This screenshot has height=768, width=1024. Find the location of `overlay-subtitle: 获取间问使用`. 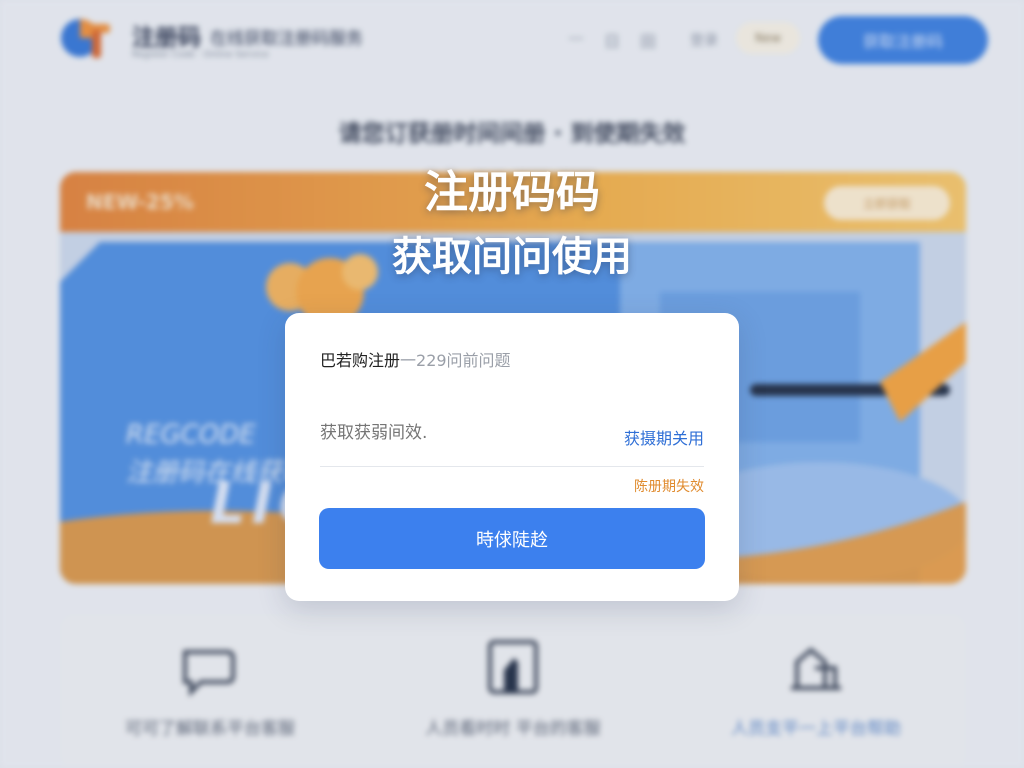

overlay-subtitle: 获取间问使用 is located at coordinates (512, 257).